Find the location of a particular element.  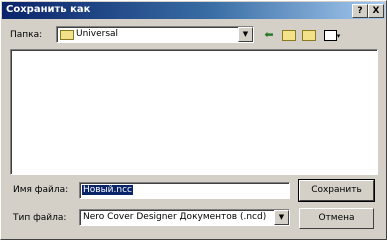

folder-icon is located at coordinates (67, 35).